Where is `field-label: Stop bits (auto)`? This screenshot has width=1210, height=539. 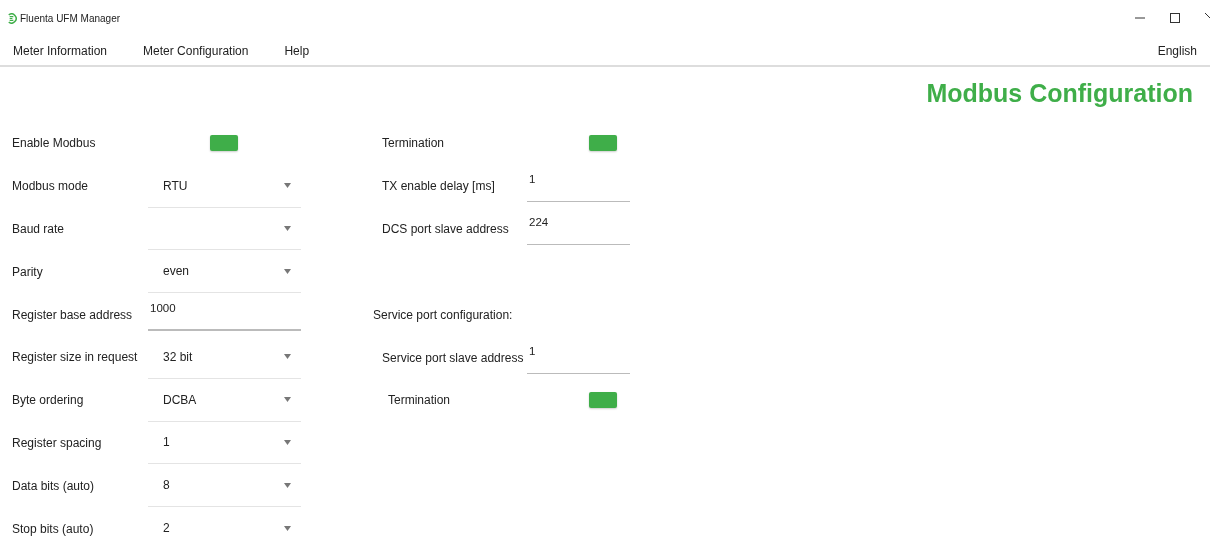
field-label: Stop bits (auto) is located at coordinates (53, 528).